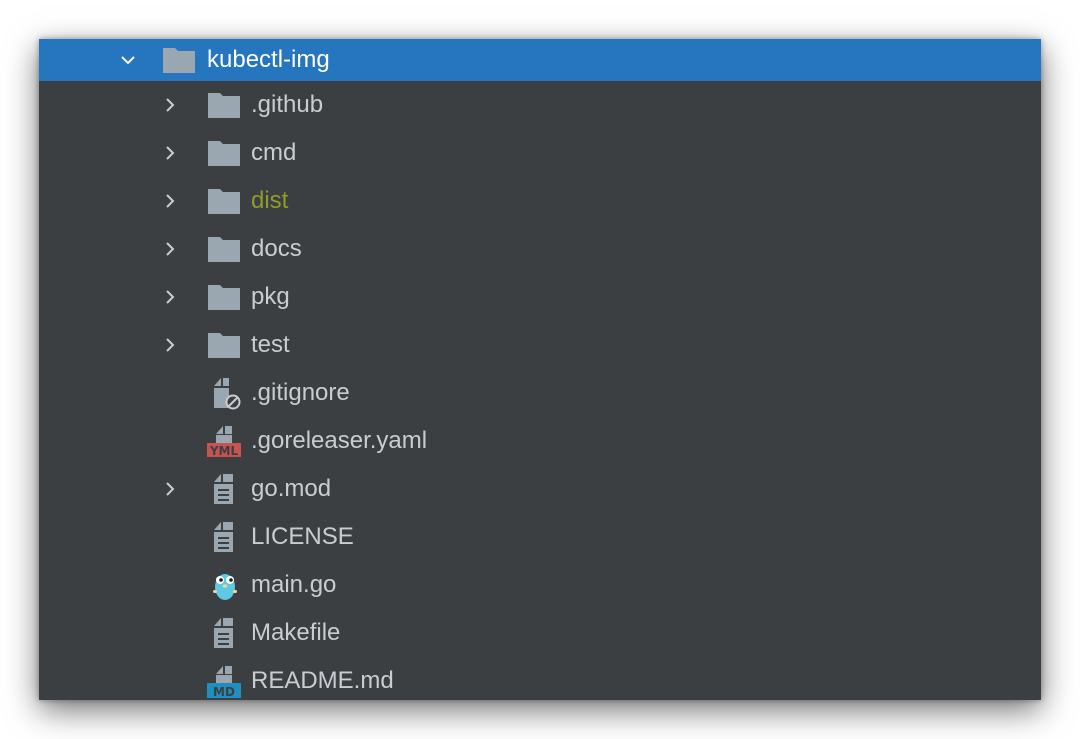 The width and height of the screenshot is (1080, 739). Describe the element at coordinates (540, 153) in the screenshot. I see `tree-item-cmd: cmd` at that location.